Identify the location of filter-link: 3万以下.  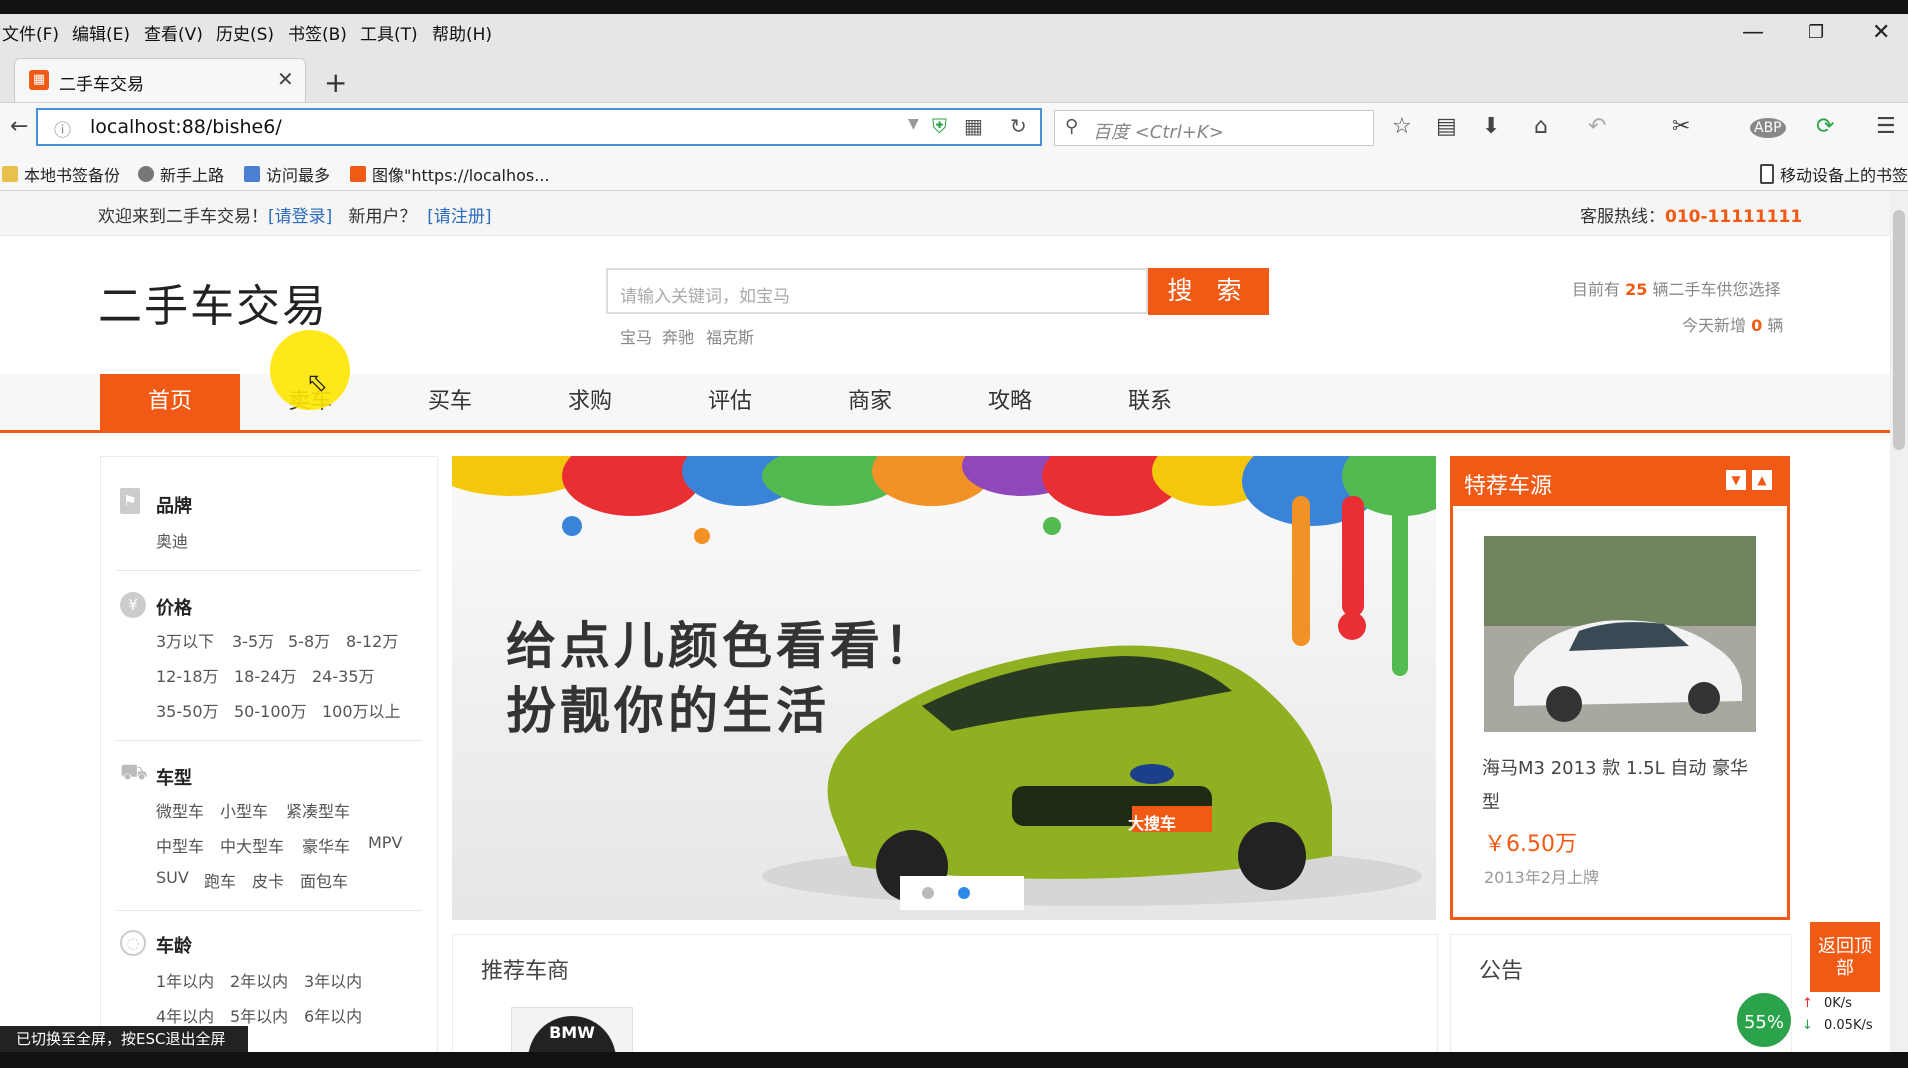
(185, 640).